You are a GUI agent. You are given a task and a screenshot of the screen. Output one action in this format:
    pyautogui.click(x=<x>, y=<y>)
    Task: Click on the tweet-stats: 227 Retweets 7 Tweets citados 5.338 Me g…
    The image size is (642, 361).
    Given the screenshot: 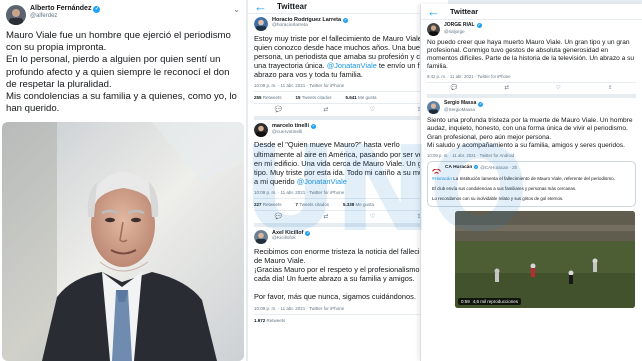 What is the action you would take?
    pyautogui.click(x=348, y=204)
    